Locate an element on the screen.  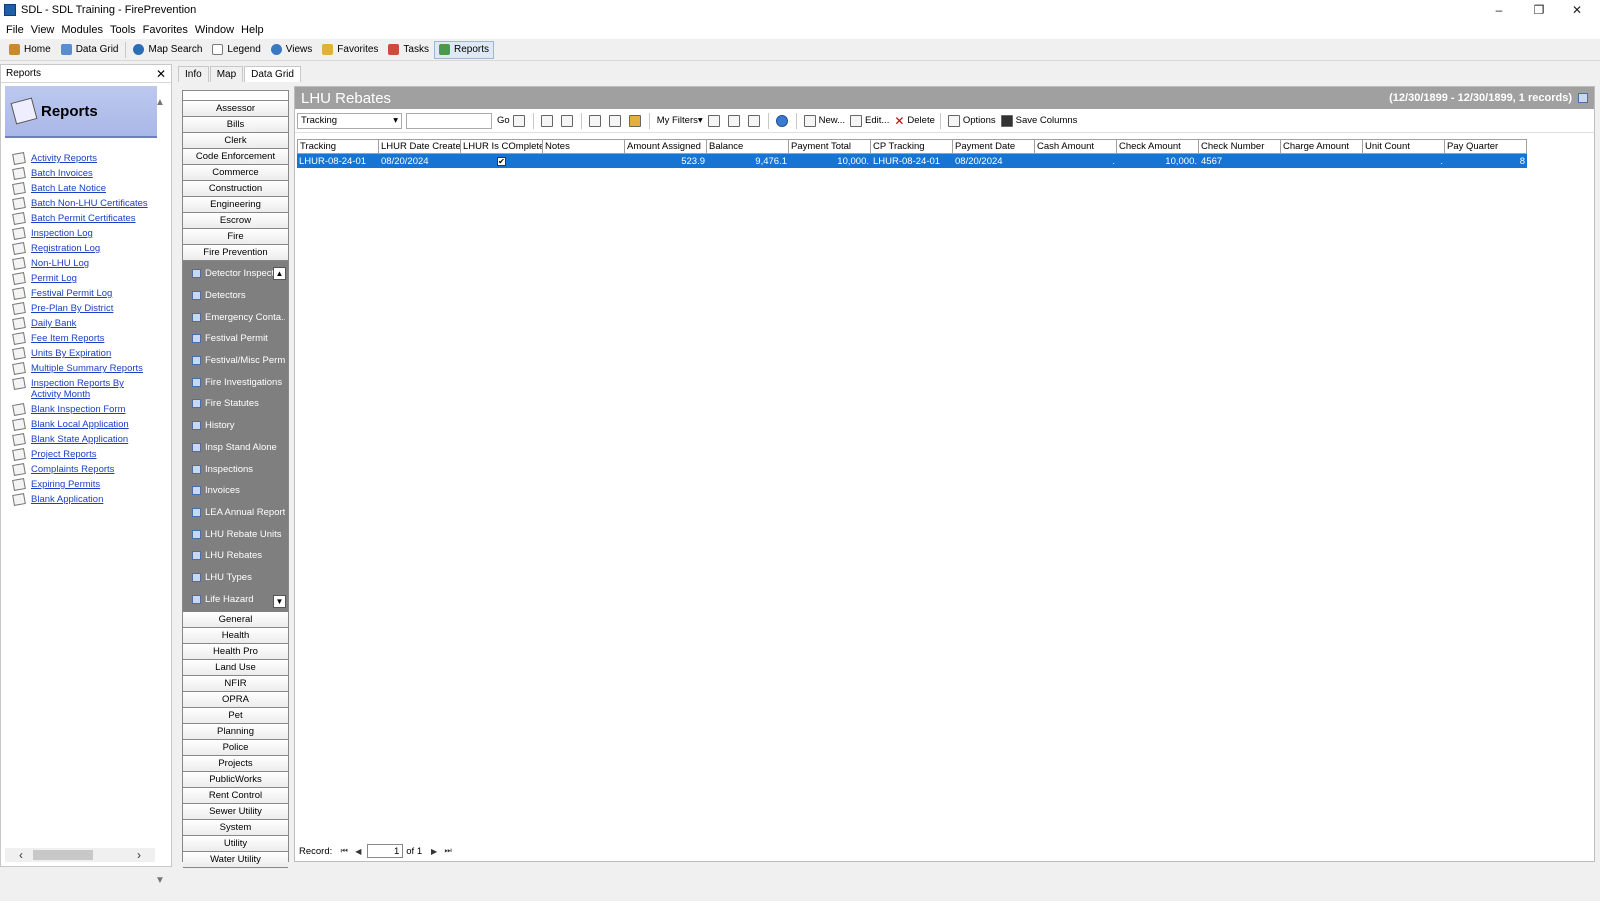
report-link: Batch Non-LHU Certificates is located at coordinates (89, 203).